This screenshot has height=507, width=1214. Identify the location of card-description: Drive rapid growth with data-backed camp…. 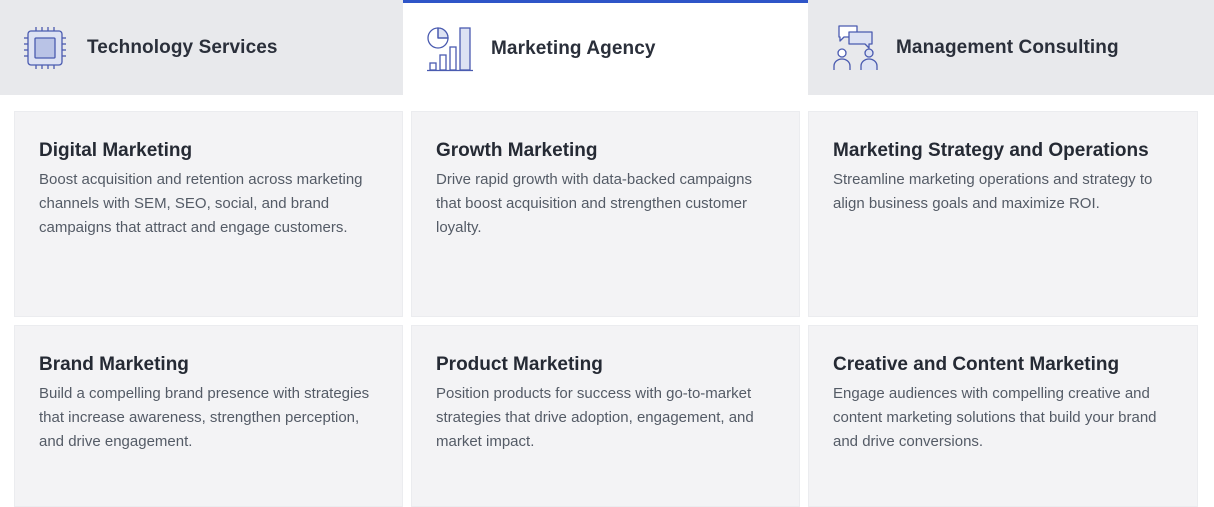
(594, 203).